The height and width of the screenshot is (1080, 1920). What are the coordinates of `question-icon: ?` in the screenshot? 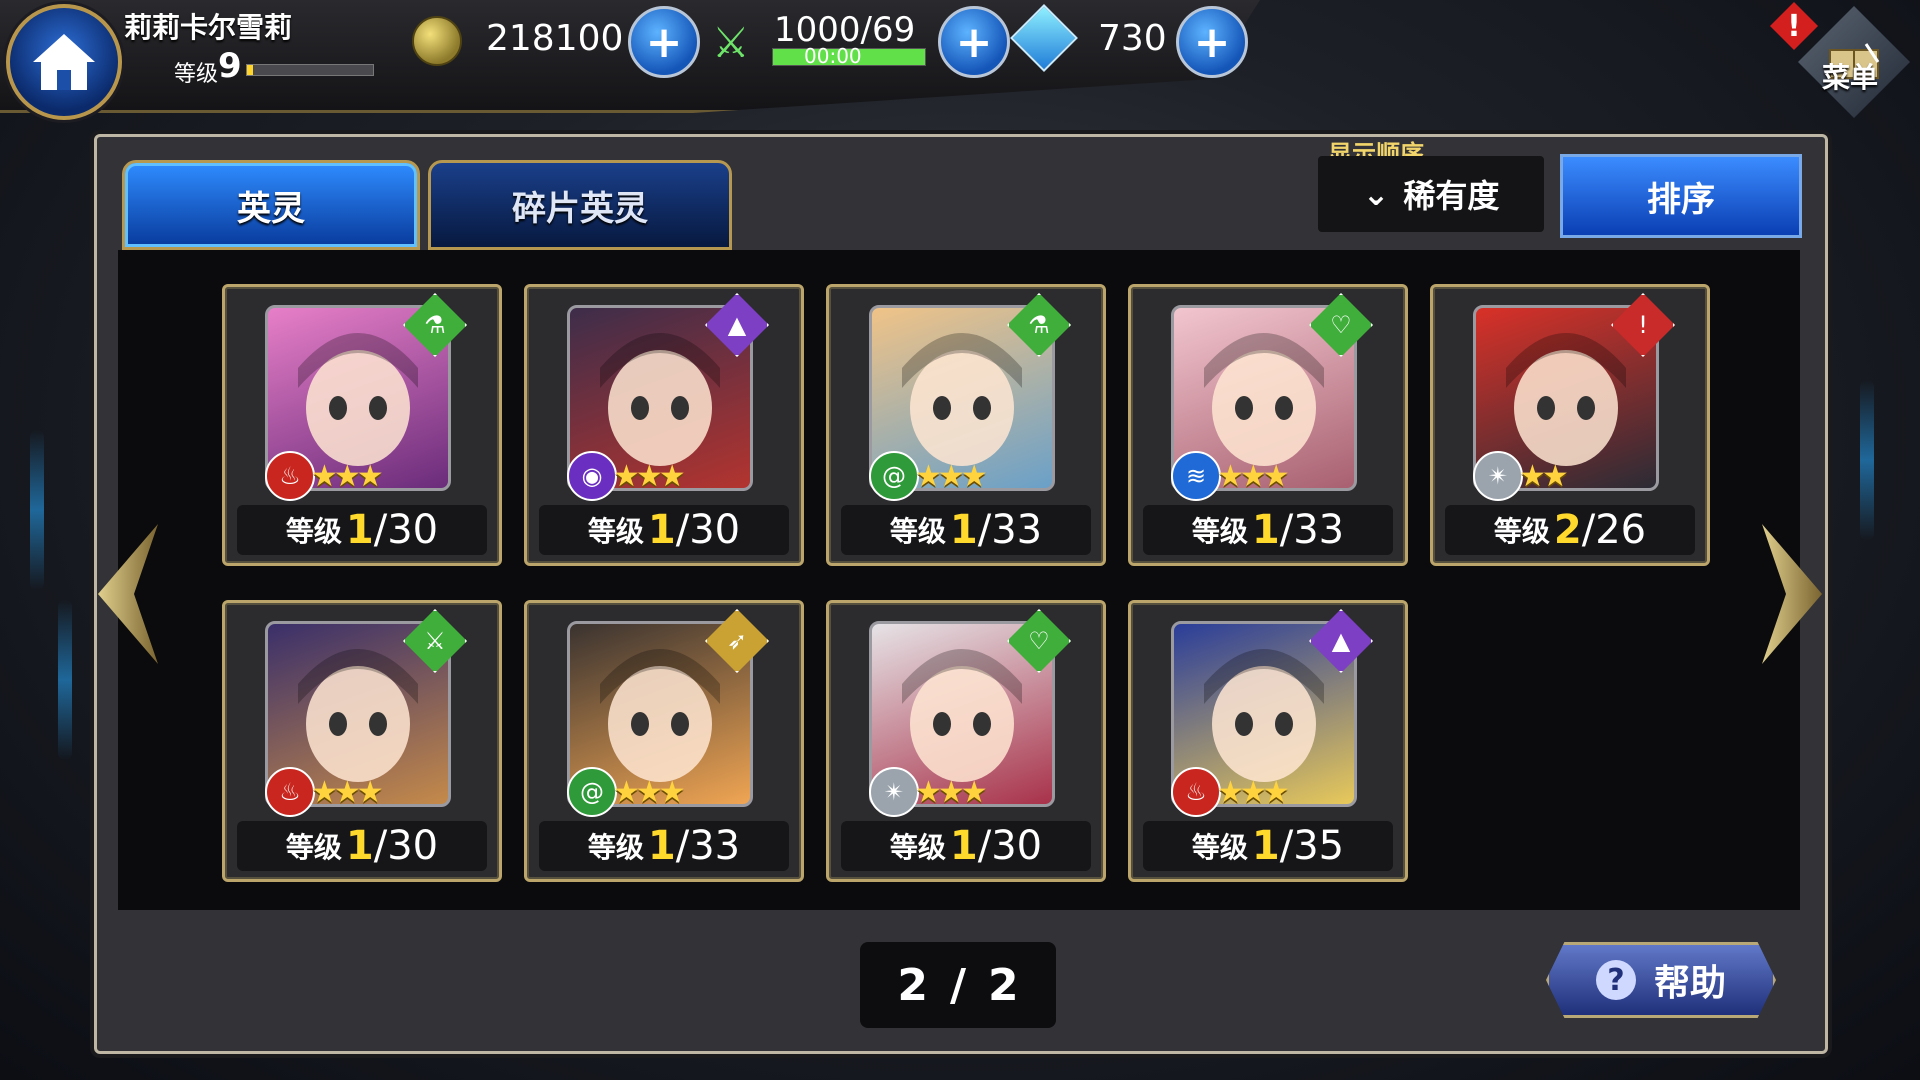 It's located at (1615, 980).